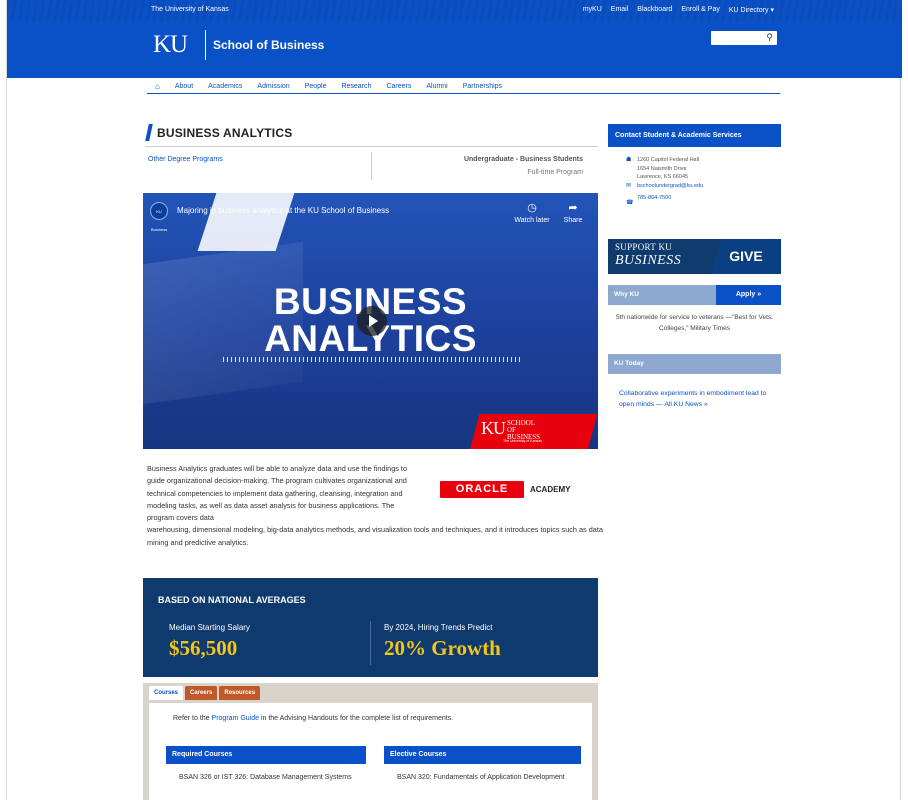  I want to click on nav-item-partnerships: Partnerships, so click(482, 86).